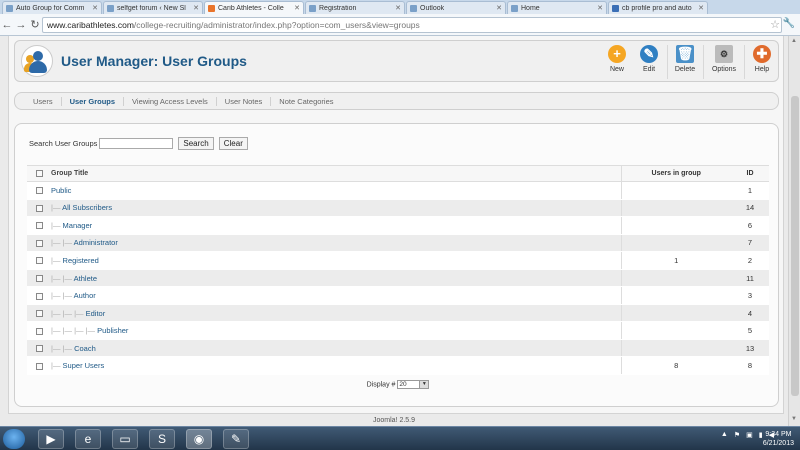 The width and height of the screenshot is (800, 450). Describe the element at coordinates (52, 7) in the screenshot. I see `browser-tab: Auto Group for Comm ✕` at that location.